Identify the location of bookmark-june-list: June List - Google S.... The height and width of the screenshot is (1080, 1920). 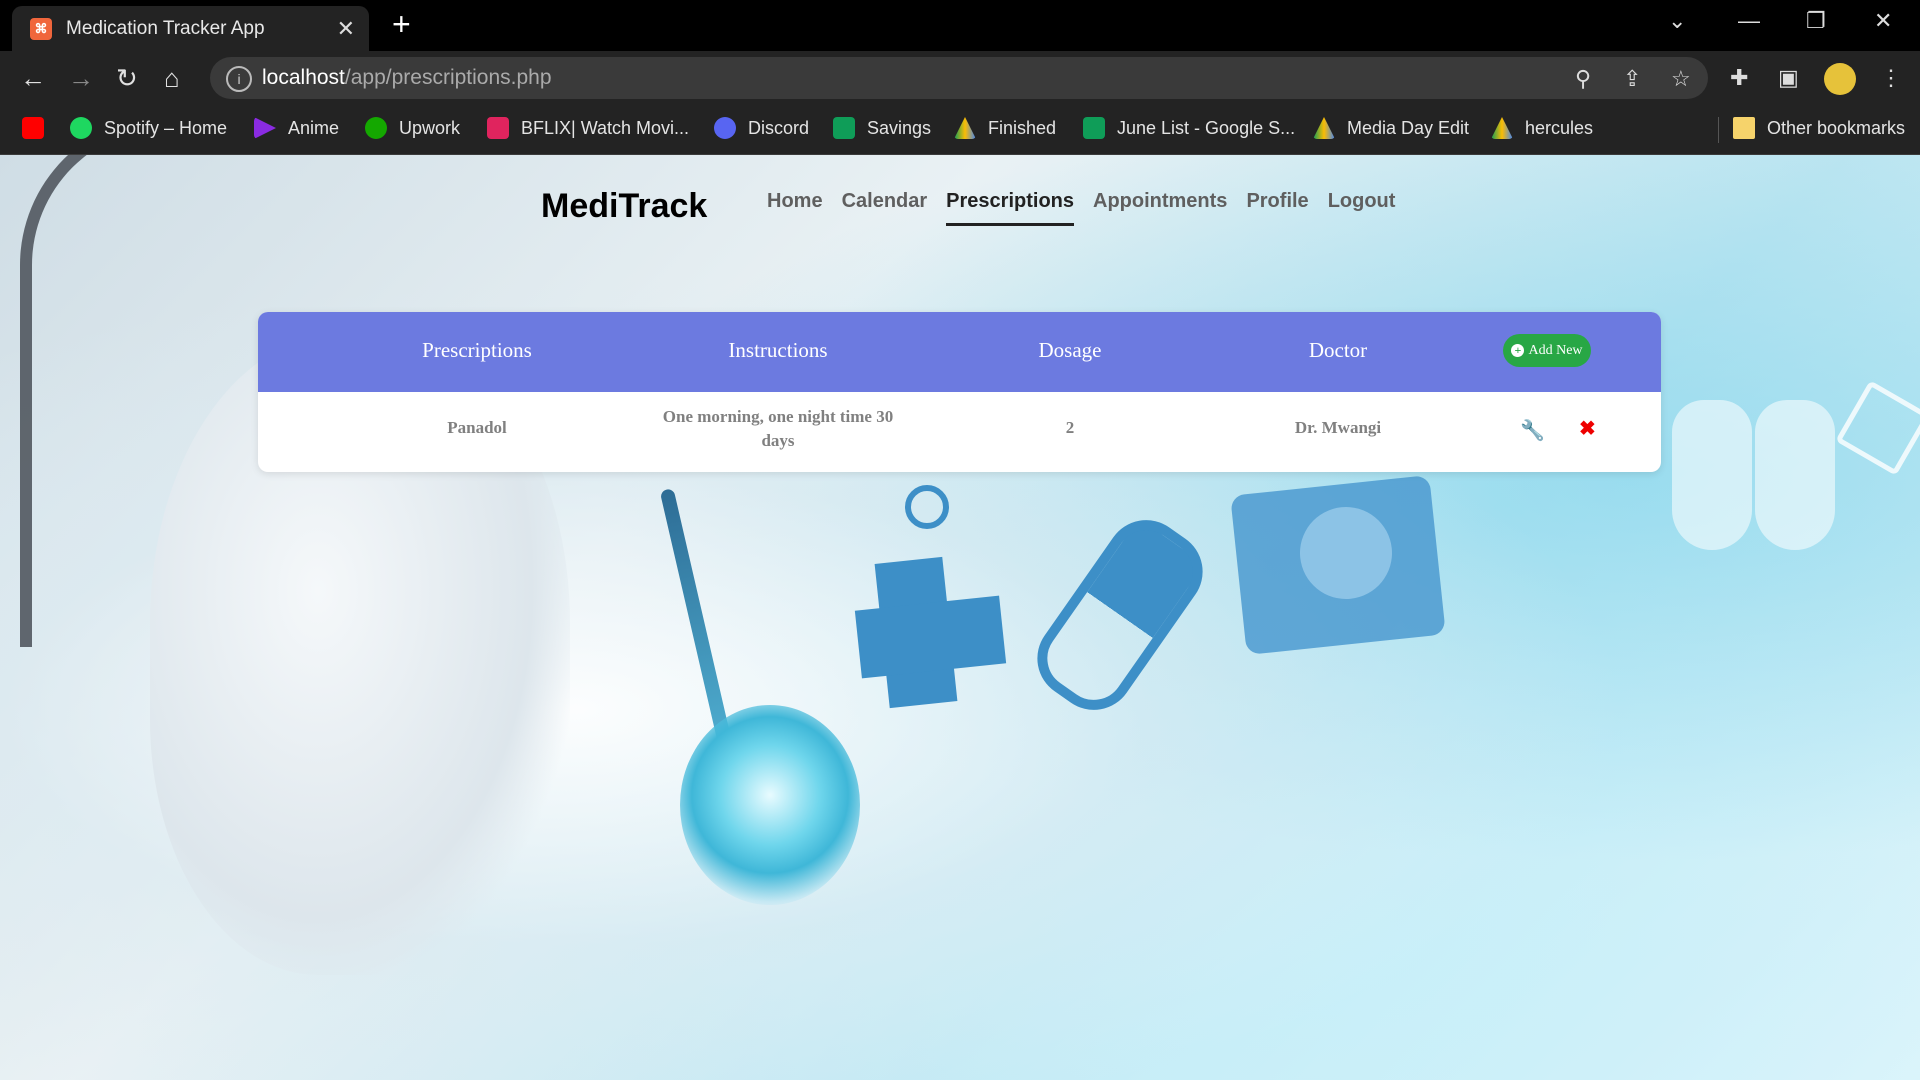
(1189, 128).